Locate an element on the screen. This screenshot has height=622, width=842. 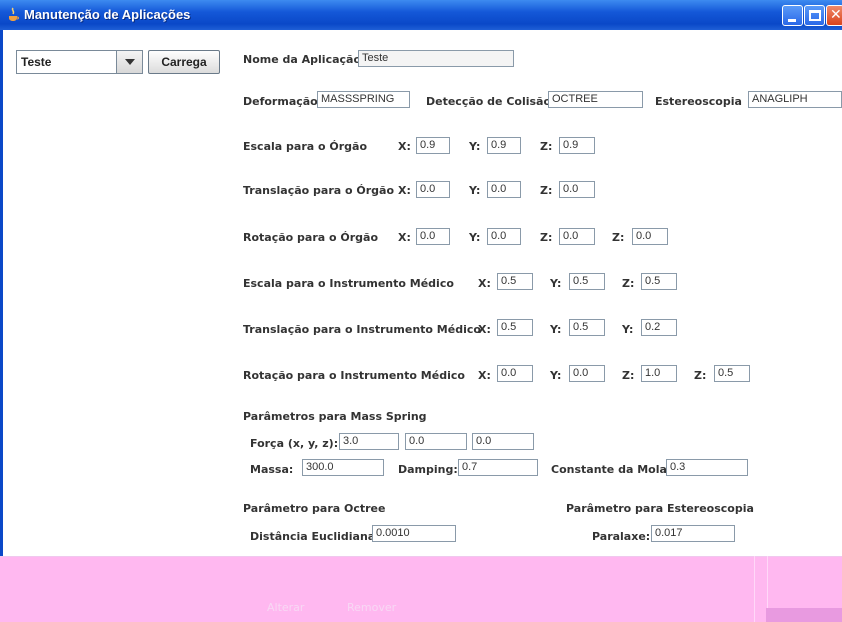
minimize-icon is located at coordinates (792, 20).